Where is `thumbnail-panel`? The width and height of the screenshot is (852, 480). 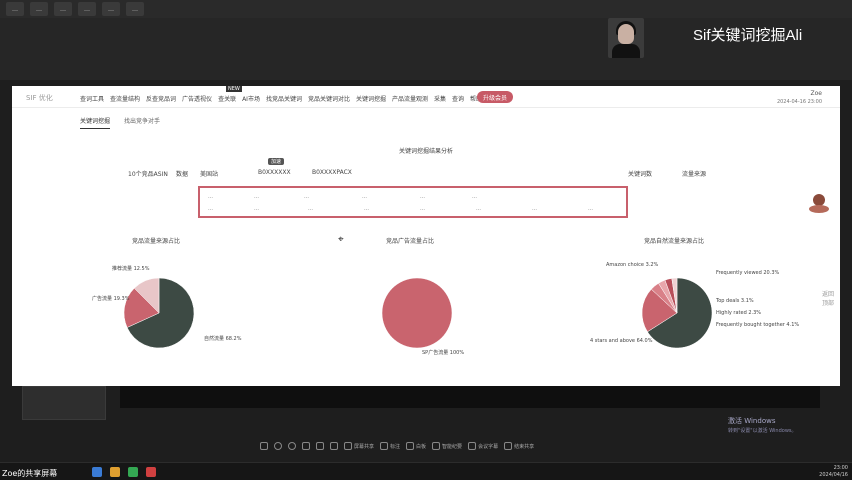 thumbnail-panel is located at coordinates (64, 403).